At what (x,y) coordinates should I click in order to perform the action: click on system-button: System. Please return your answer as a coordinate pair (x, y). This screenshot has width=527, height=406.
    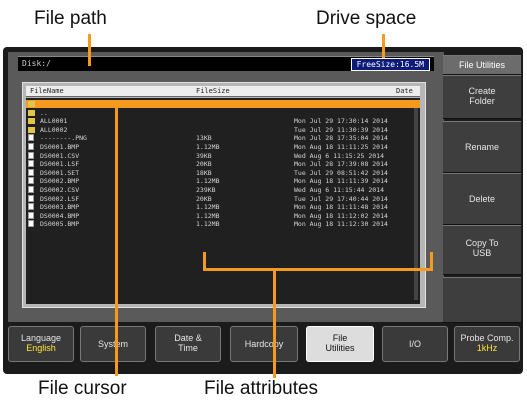
    Looking at the image, I should click on (113, 344).